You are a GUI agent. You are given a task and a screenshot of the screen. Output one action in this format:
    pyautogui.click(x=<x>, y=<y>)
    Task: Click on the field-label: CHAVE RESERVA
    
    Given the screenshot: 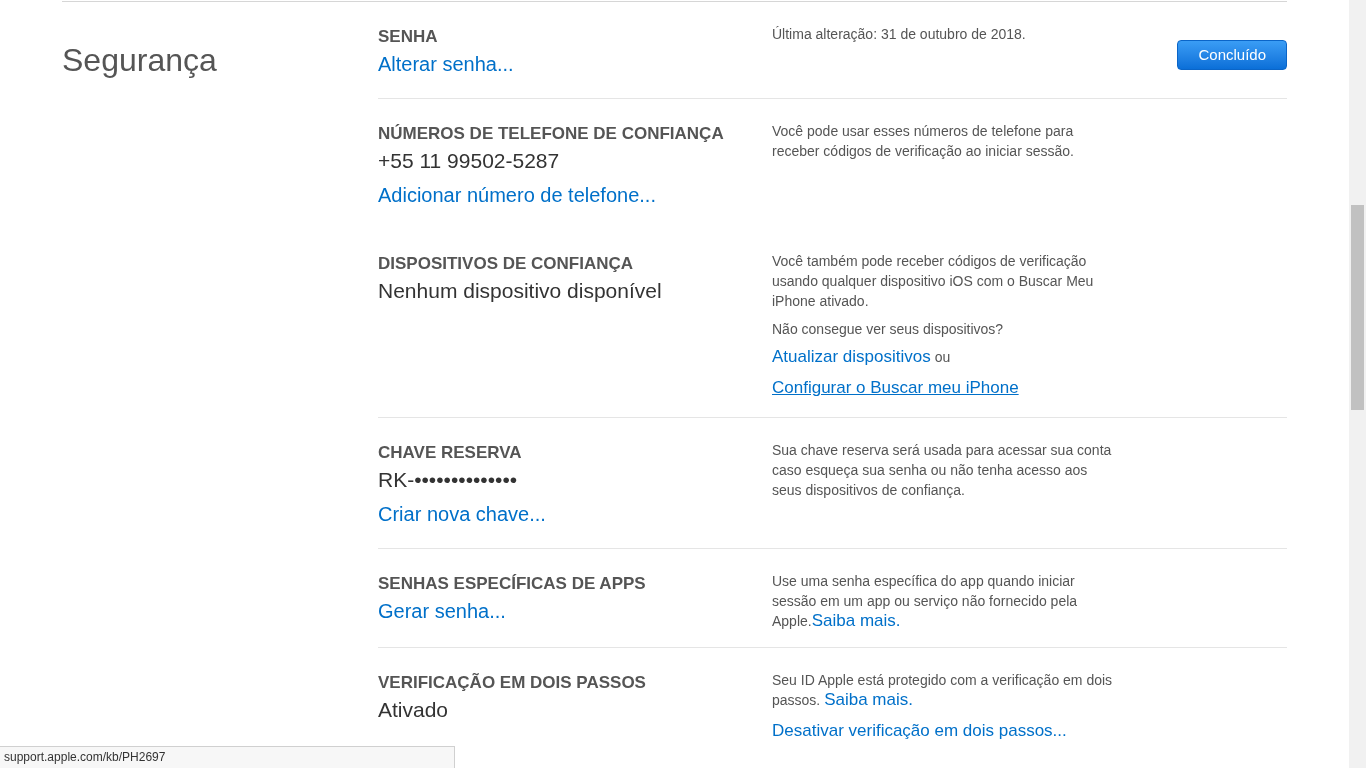 What is the action you would take?
    pyautogui.click(x=450, y=453)
    